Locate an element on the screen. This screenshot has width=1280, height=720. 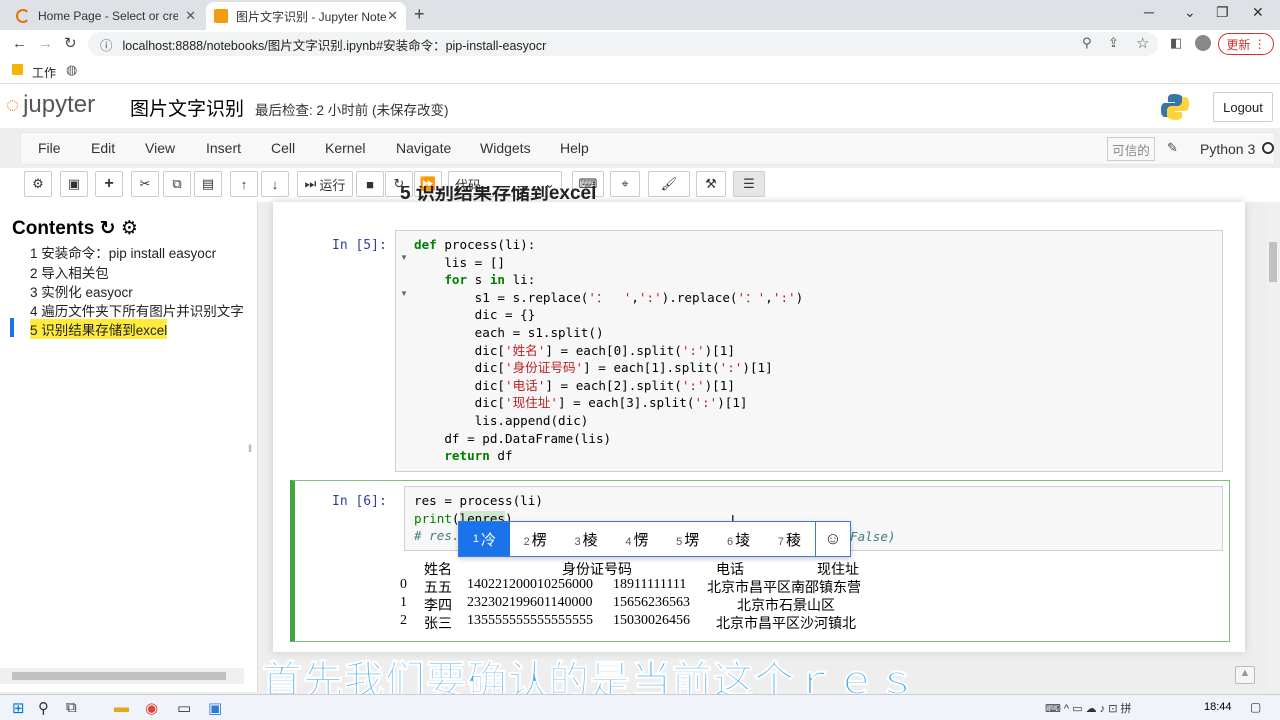
minimize-icon: ─ is located at coordinates (1149, 12).